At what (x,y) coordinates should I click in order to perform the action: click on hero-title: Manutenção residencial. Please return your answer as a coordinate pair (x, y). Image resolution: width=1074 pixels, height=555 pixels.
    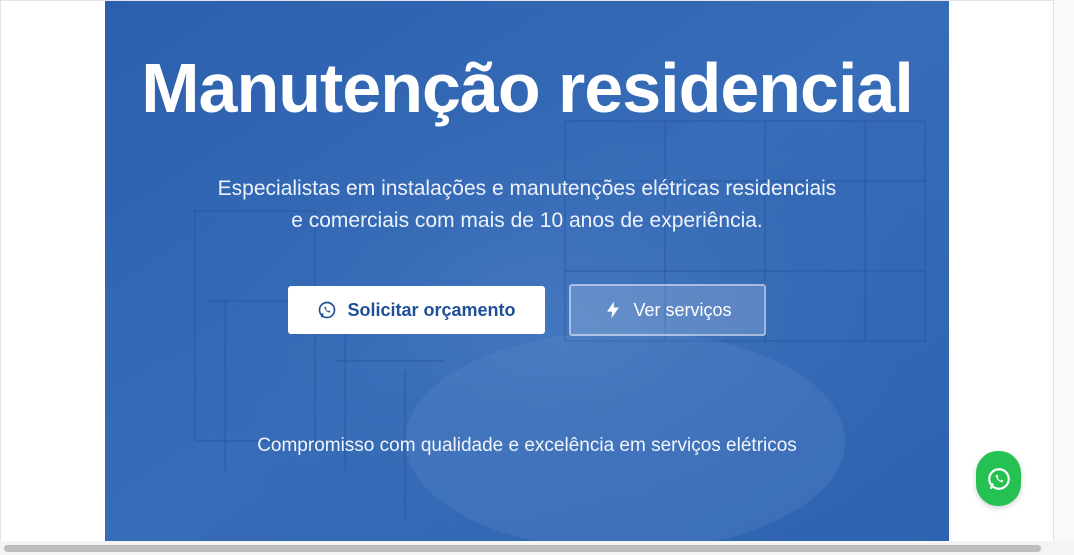
    Looking at the image, I should click on (527, 88).